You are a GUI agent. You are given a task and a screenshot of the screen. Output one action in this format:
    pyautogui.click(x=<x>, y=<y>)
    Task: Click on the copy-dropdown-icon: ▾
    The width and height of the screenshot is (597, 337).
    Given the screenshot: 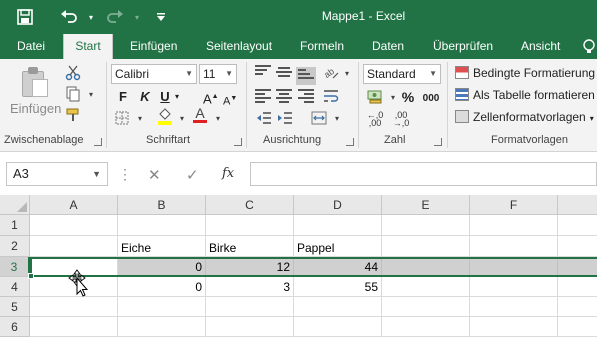 What is the action you would take?
    pyautogui.click(x=91, y=94)
    